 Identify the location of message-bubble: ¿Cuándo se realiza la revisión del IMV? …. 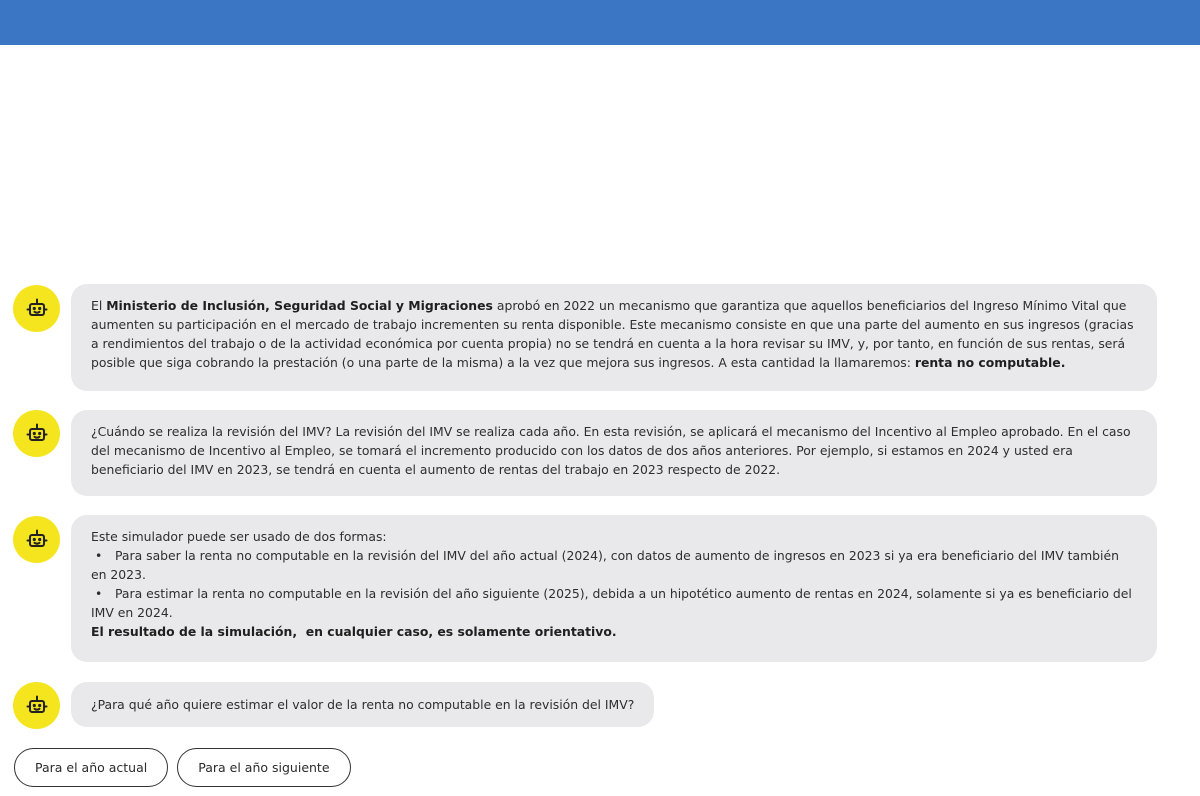
(614, 453).